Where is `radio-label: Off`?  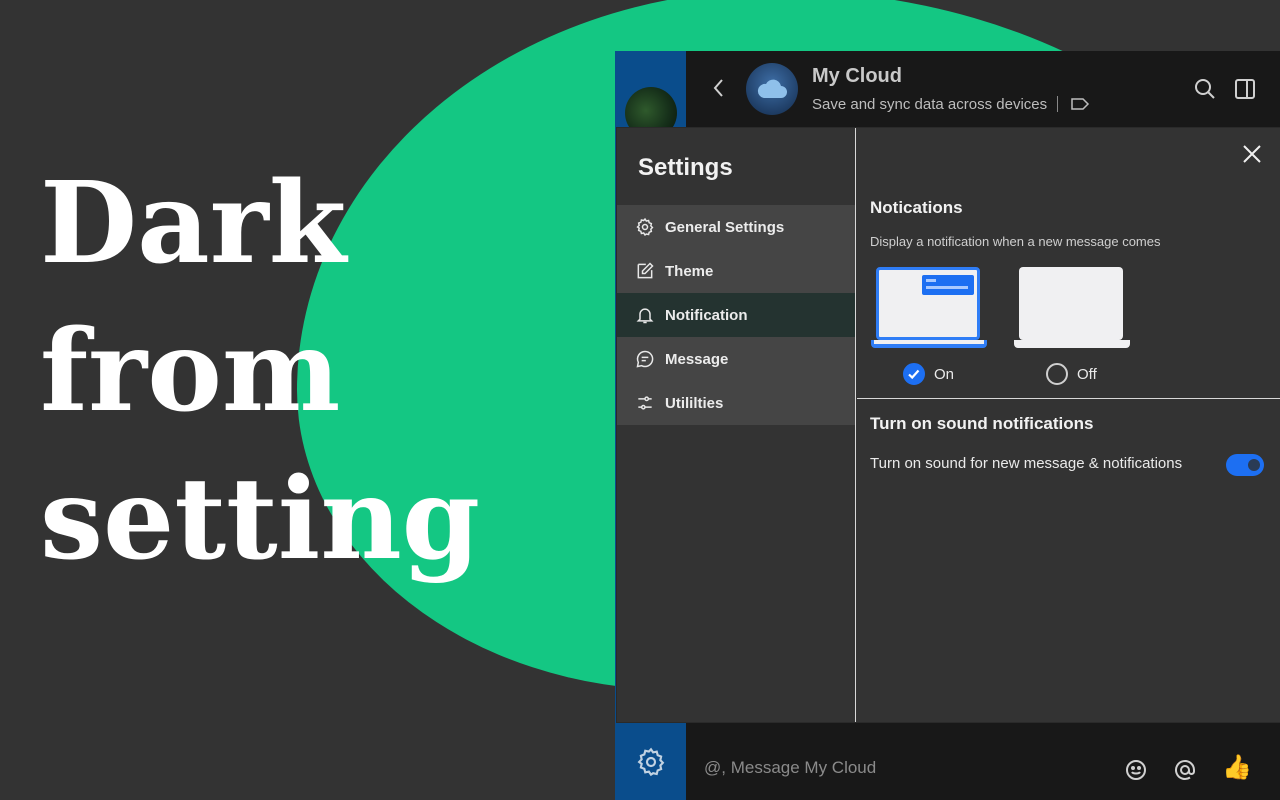
radio-label: Off is located at coordinates (1087, 374).